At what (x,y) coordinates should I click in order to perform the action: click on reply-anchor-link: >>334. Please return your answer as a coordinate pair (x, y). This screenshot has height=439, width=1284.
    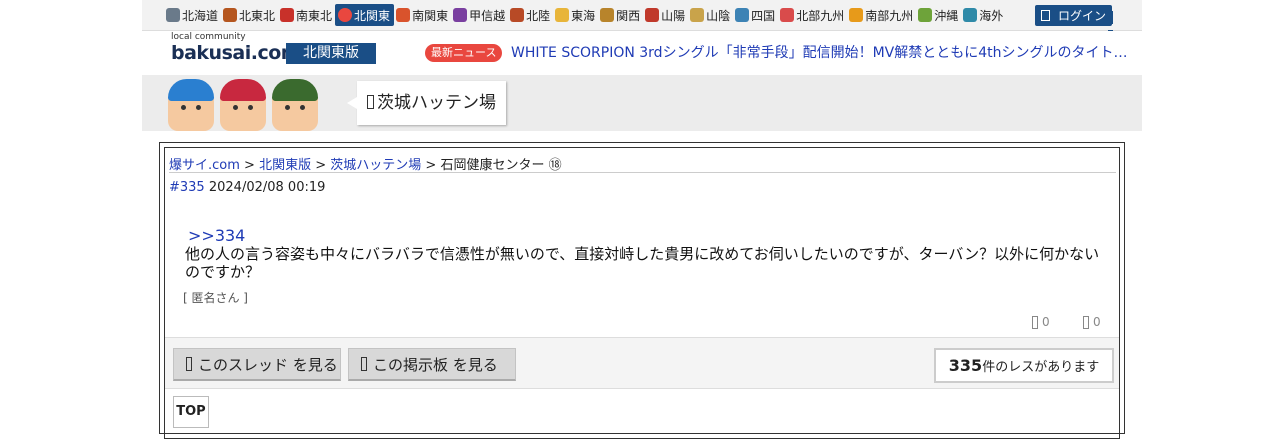
    Looking at the image, I should click on (216, 235).